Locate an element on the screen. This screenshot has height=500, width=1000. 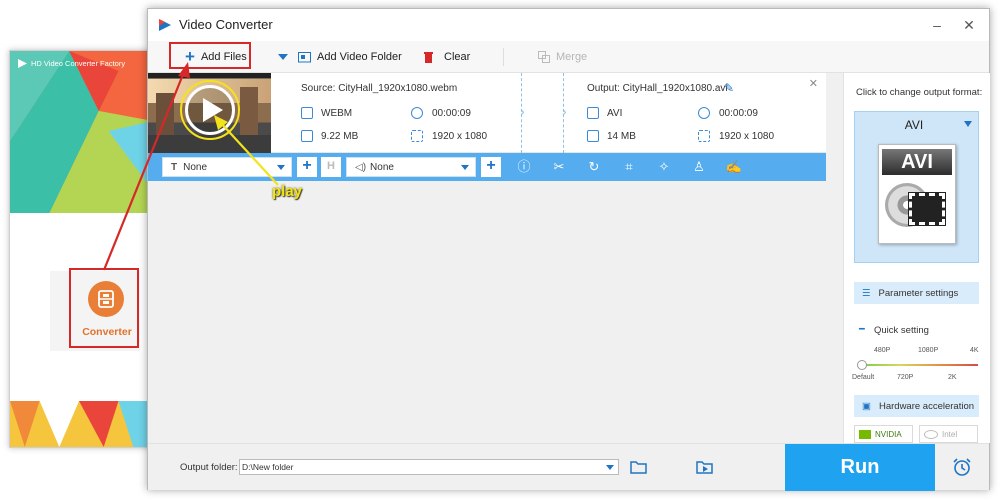
rename-pencil-icon: ✎ is located at coordinates (729, 88).